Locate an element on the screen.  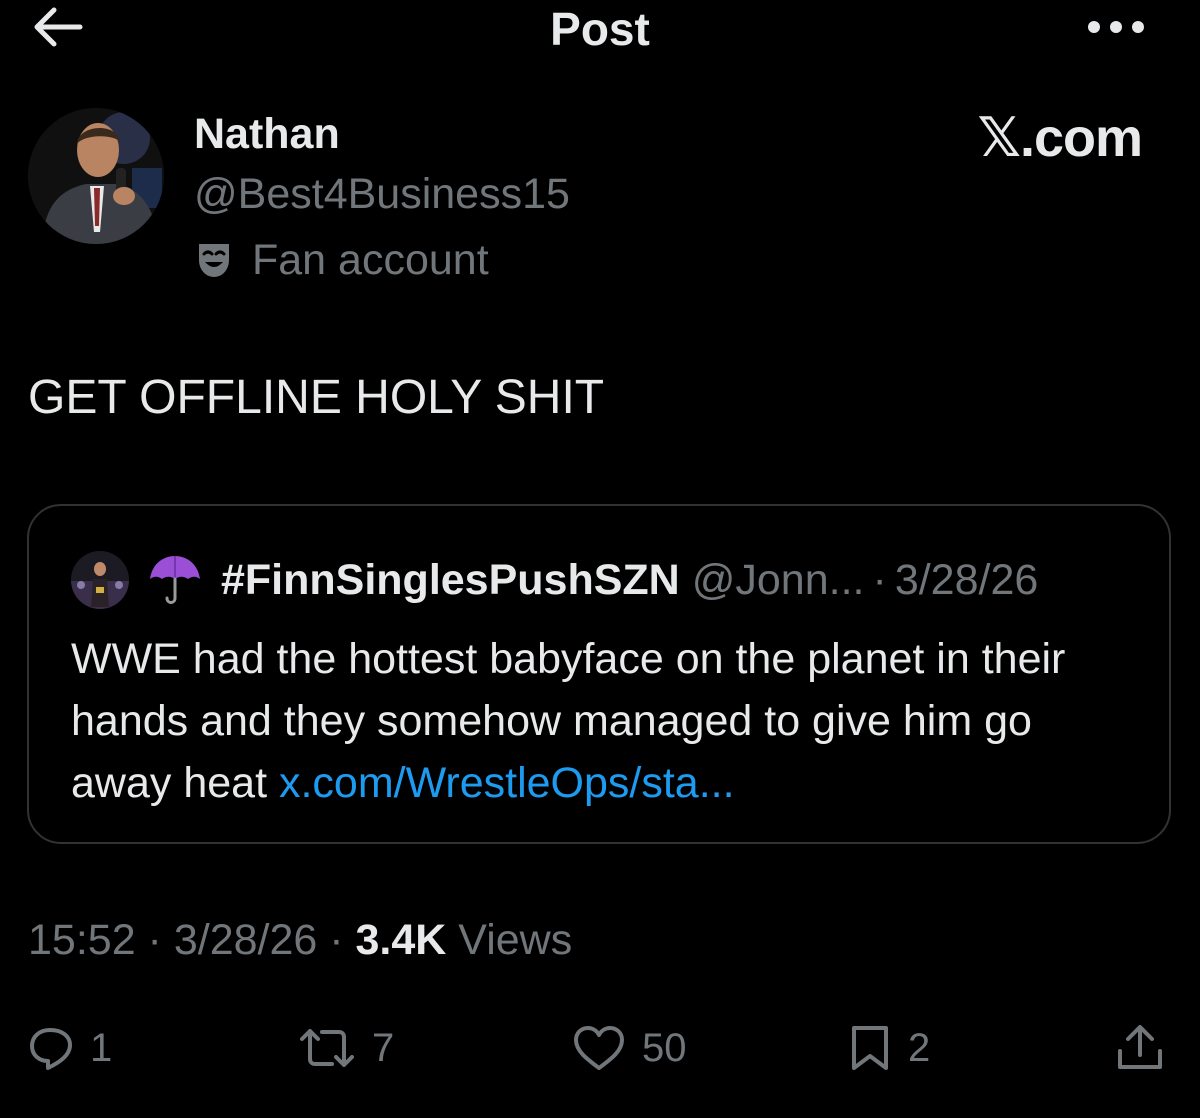
like-button: 50 is located at coordinates (629, 1048).